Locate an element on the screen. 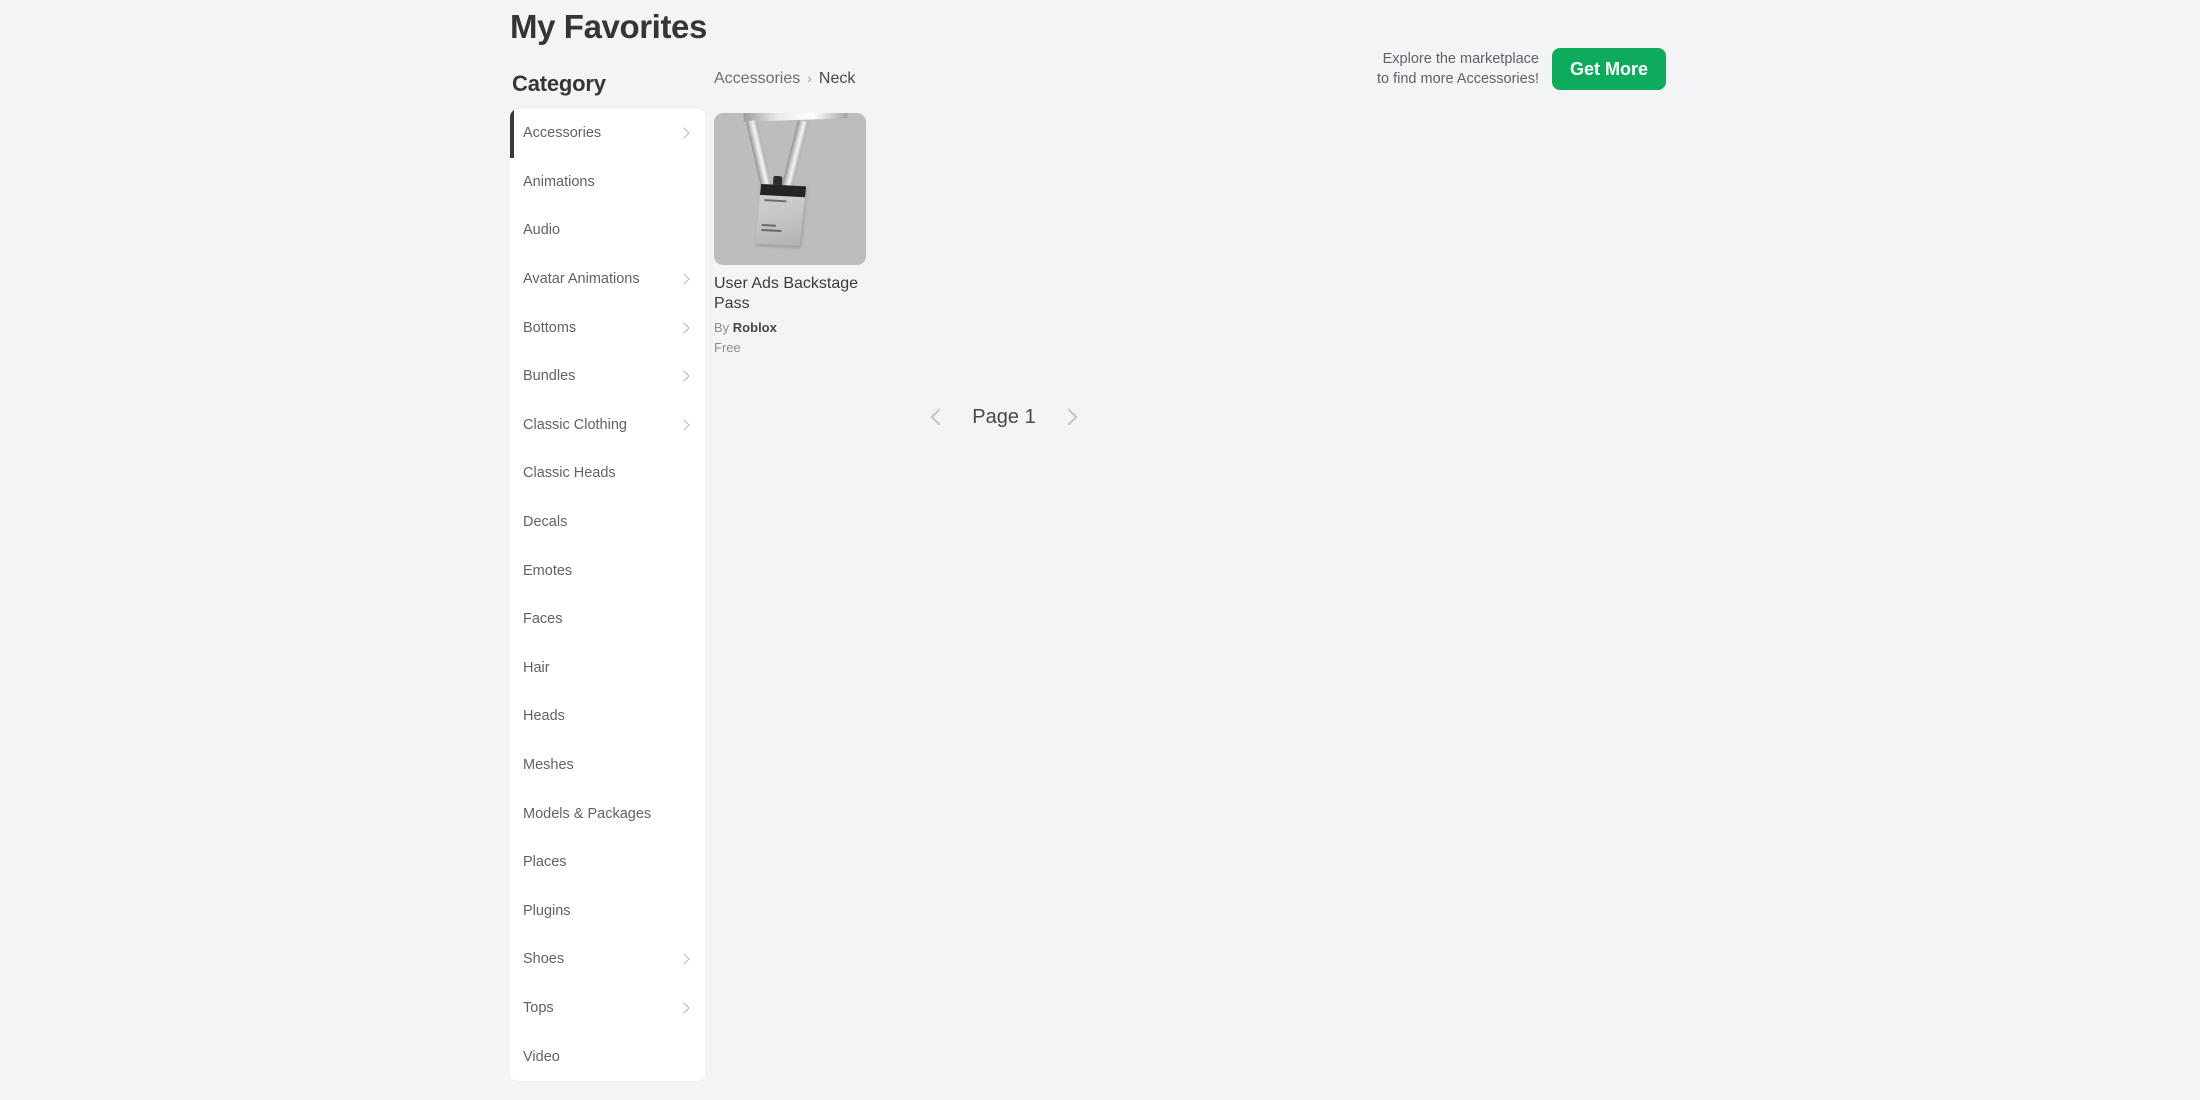  pagination: Page 1 is located at coordinates (1004, 417).